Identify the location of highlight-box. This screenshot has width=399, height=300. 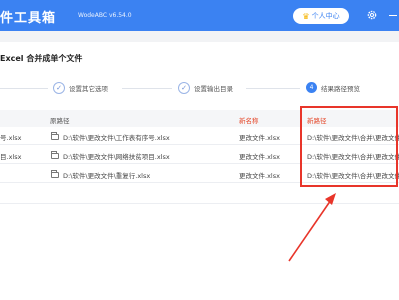
(349, 146).